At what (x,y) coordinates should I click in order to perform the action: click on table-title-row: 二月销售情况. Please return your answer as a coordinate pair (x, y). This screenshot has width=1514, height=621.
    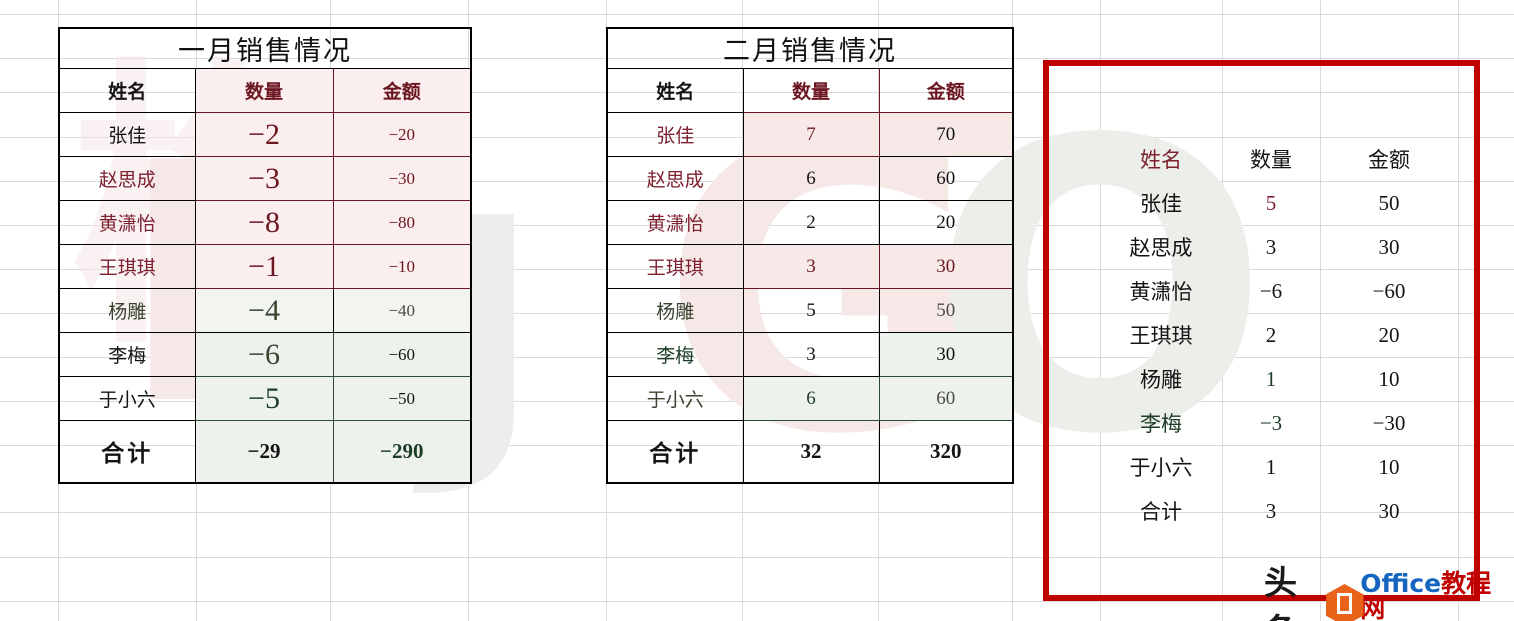
    Looking at the image, I should click on (810, 48).